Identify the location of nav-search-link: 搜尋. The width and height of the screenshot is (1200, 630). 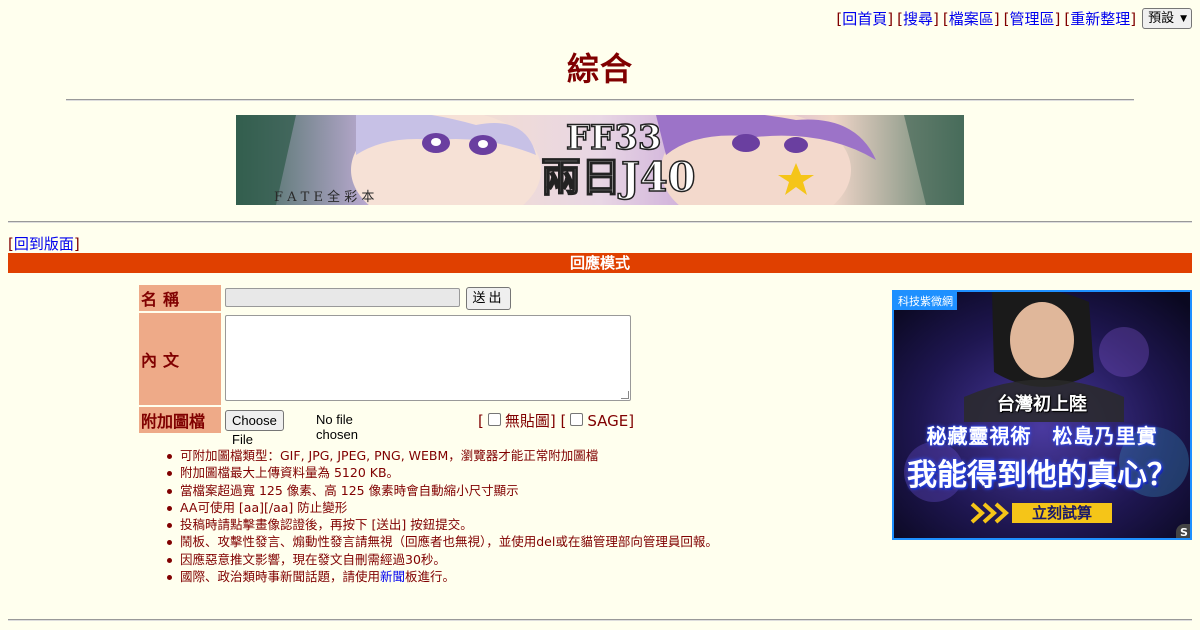
(918, 19).